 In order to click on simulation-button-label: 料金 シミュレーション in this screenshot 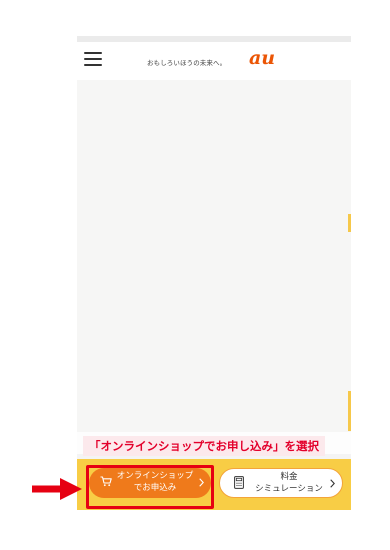, I will do `click(289, 483)`.